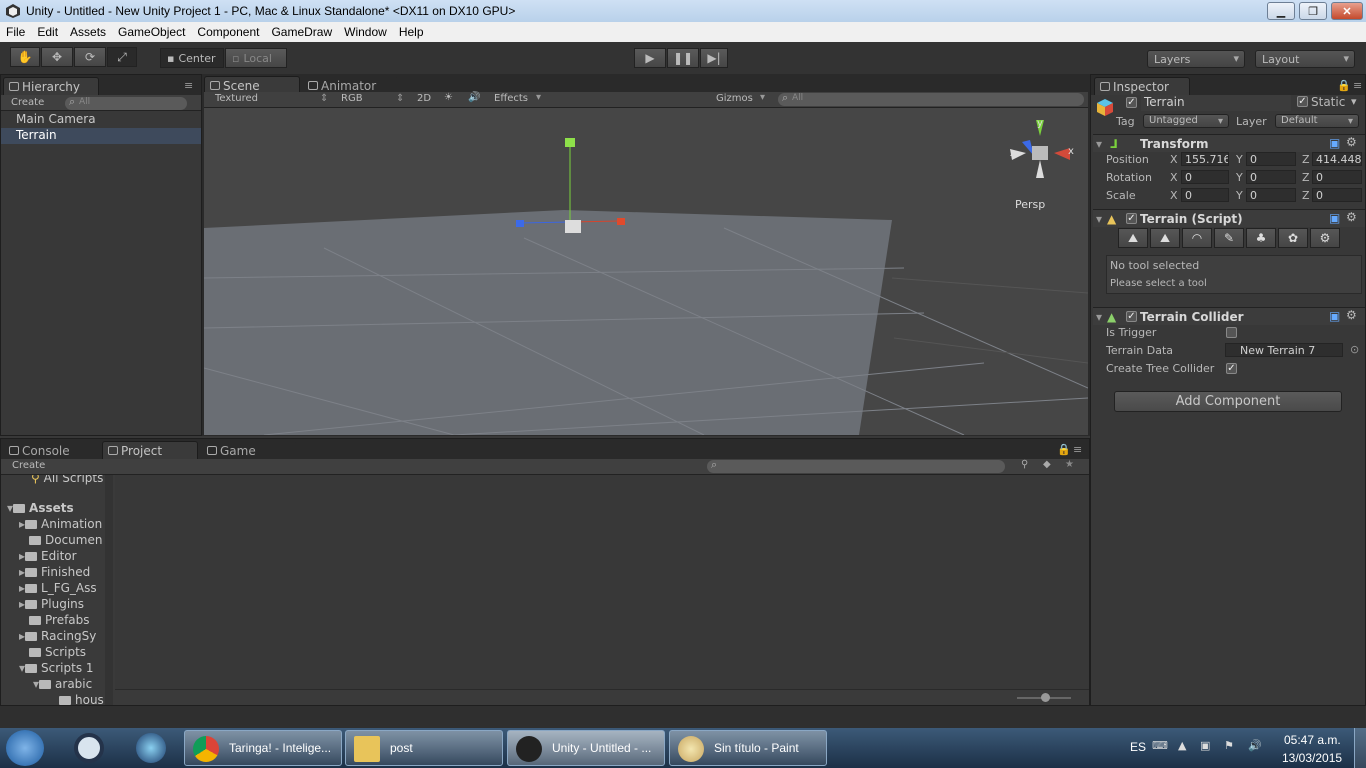 This screenshot has height=768, width=1366. What do you see at coordinates (60, 524) in the screenshot?
I see `folder-item: ▸ Animation` at bounding box center [60, 524].